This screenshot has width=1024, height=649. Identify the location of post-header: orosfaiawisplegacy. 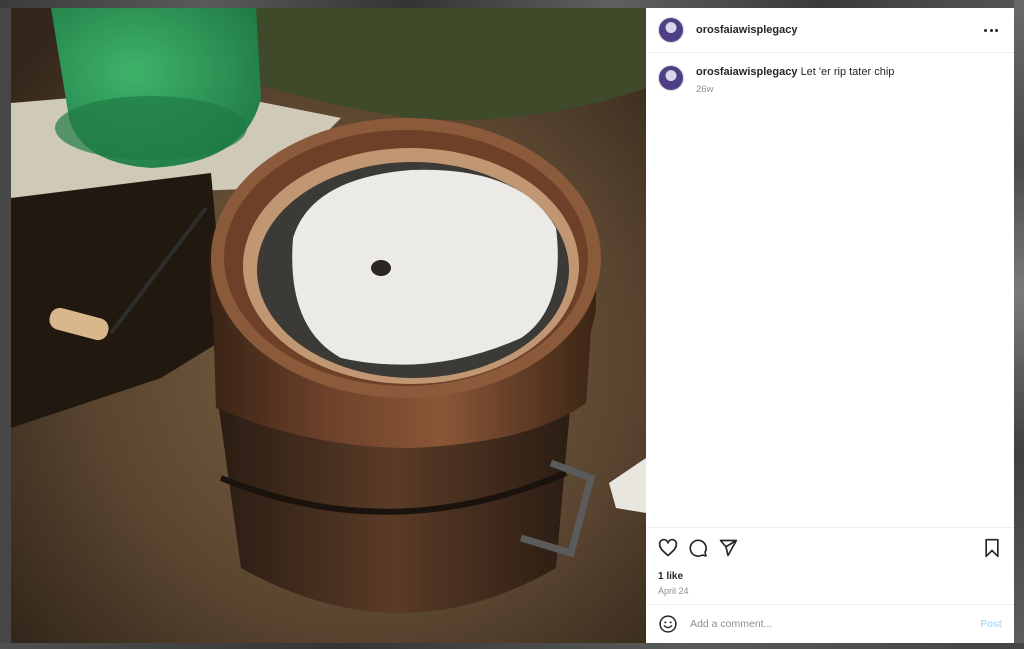
(830, 30).